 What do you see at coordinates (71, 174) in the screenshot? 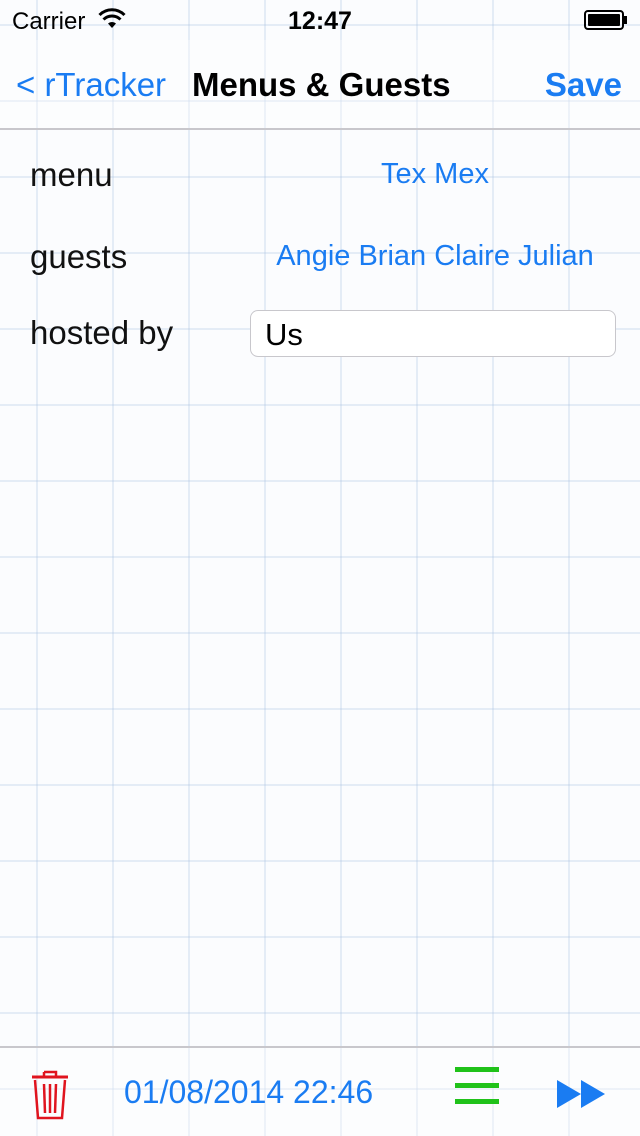
I see `field-label: menu` at bounding box center [71, 174].